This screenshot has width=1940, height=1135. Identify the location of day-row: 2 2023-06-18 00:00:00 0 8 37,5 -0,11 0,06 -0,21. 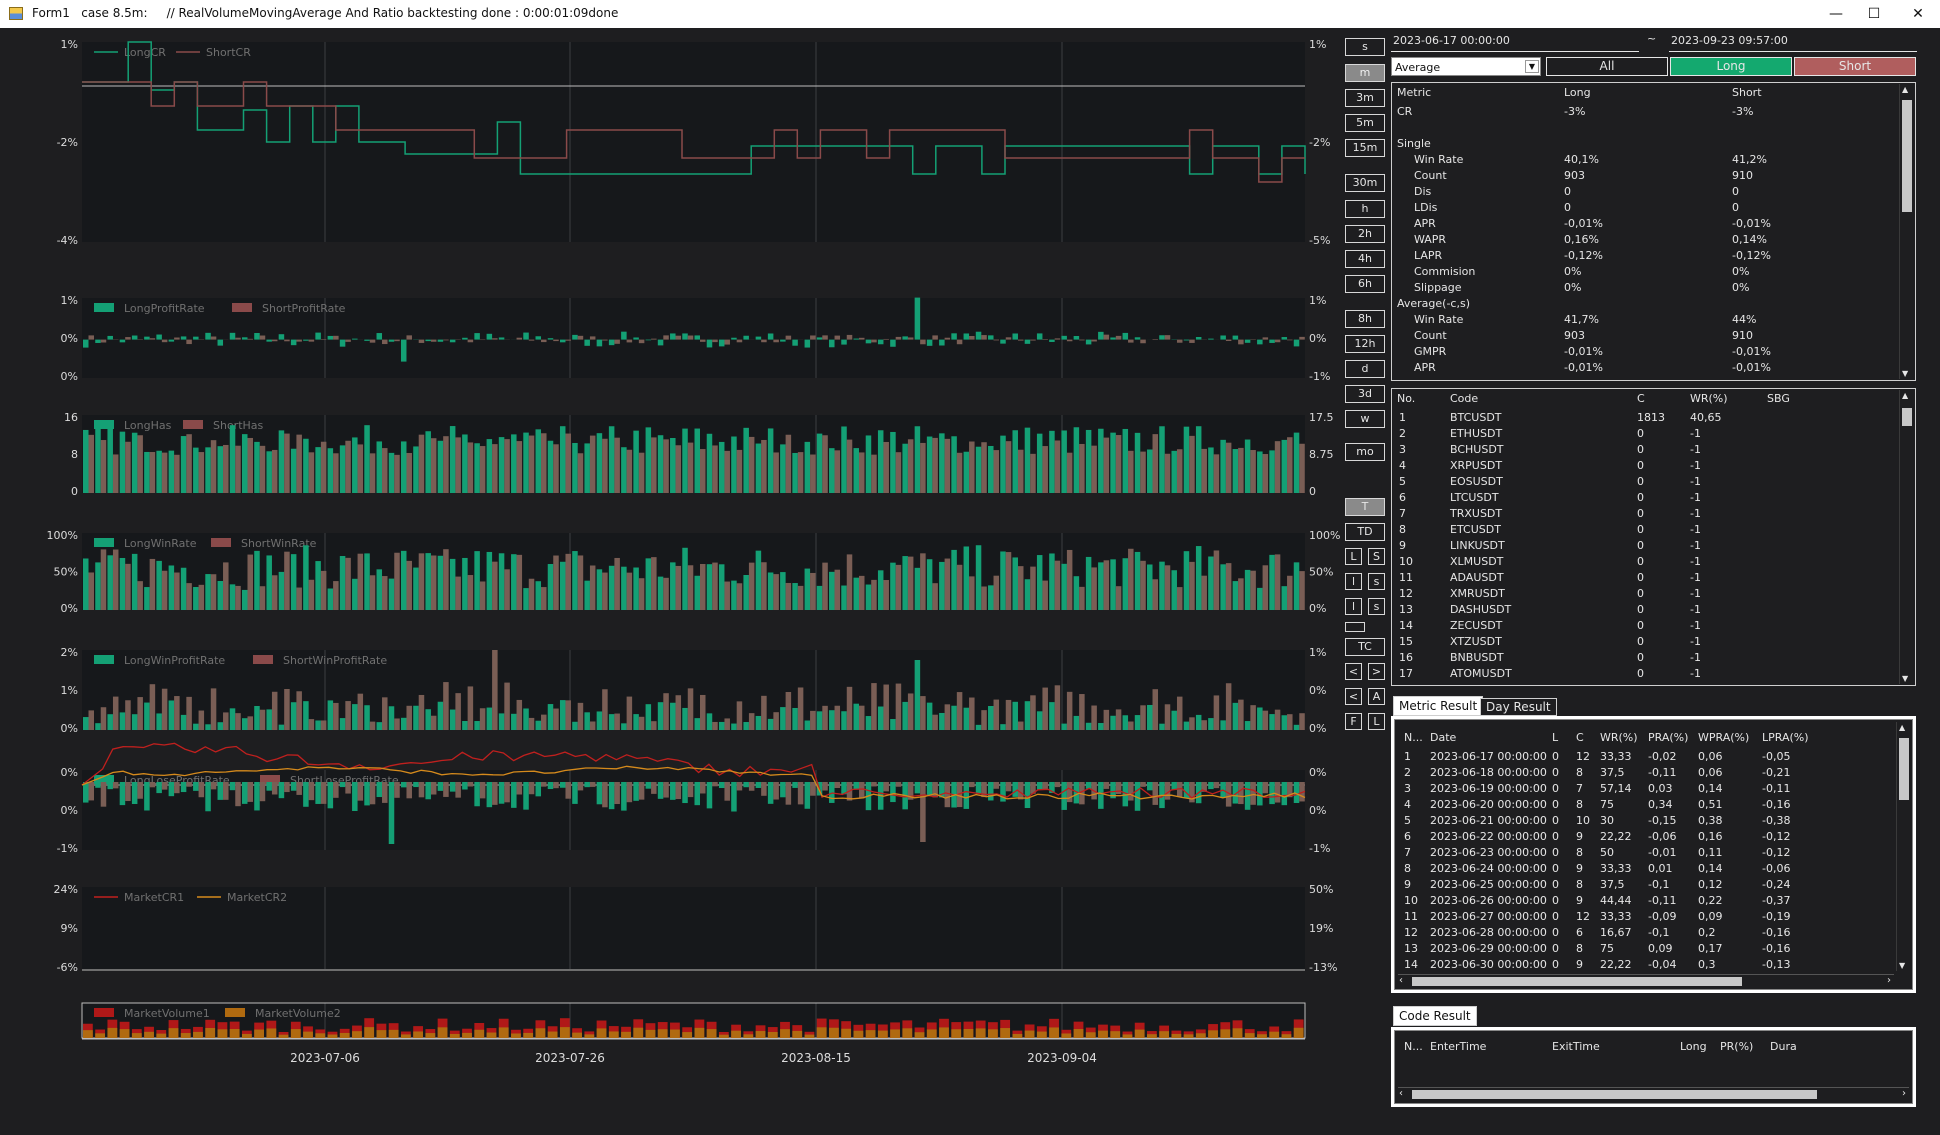
(1653, 774).